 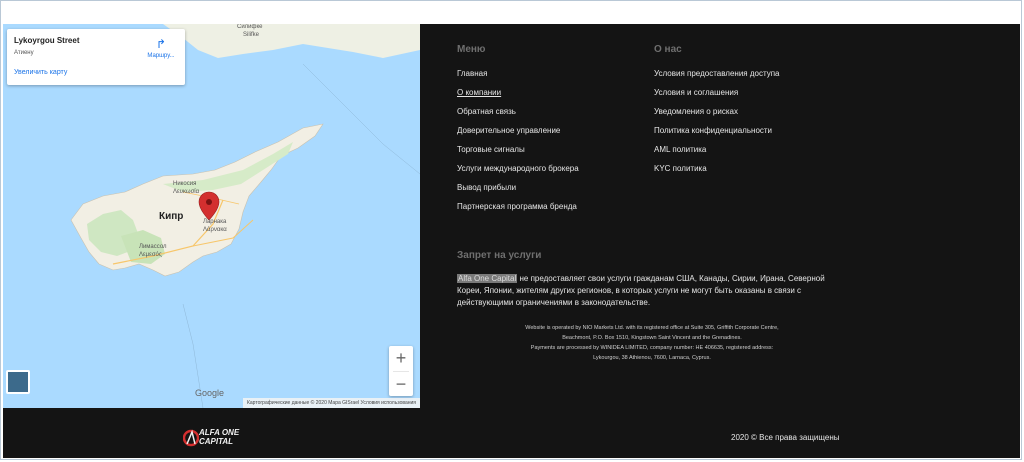 I want to click on country-label: Кипр, so click(x=171, y=216).